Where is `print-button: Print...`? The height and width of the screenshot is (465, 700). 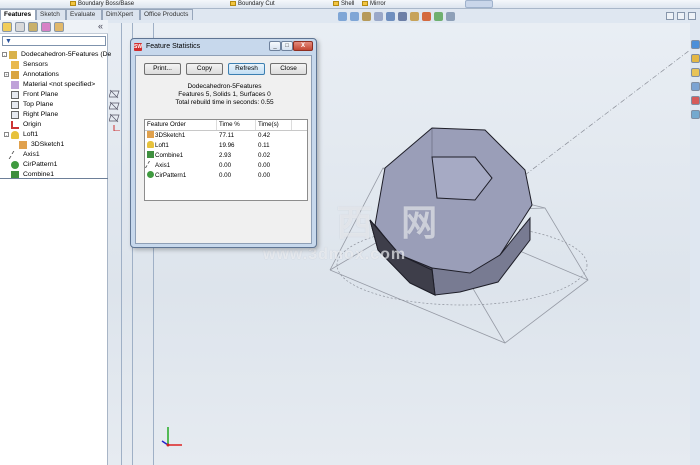 print-button: Print... is located at coordinates (162, 69).